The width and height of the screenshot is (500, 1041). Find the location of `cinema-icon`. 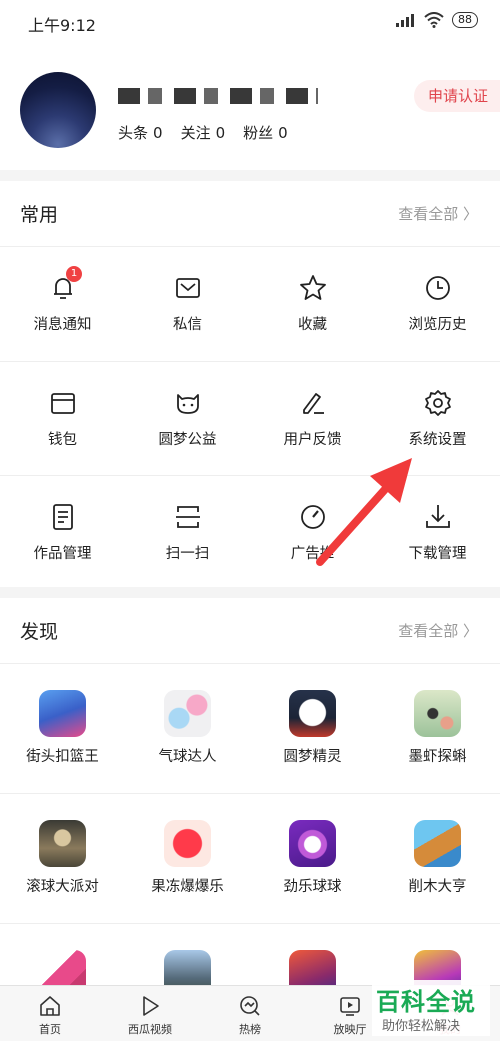

cinema-icon is located at coordinates (350, 1006).